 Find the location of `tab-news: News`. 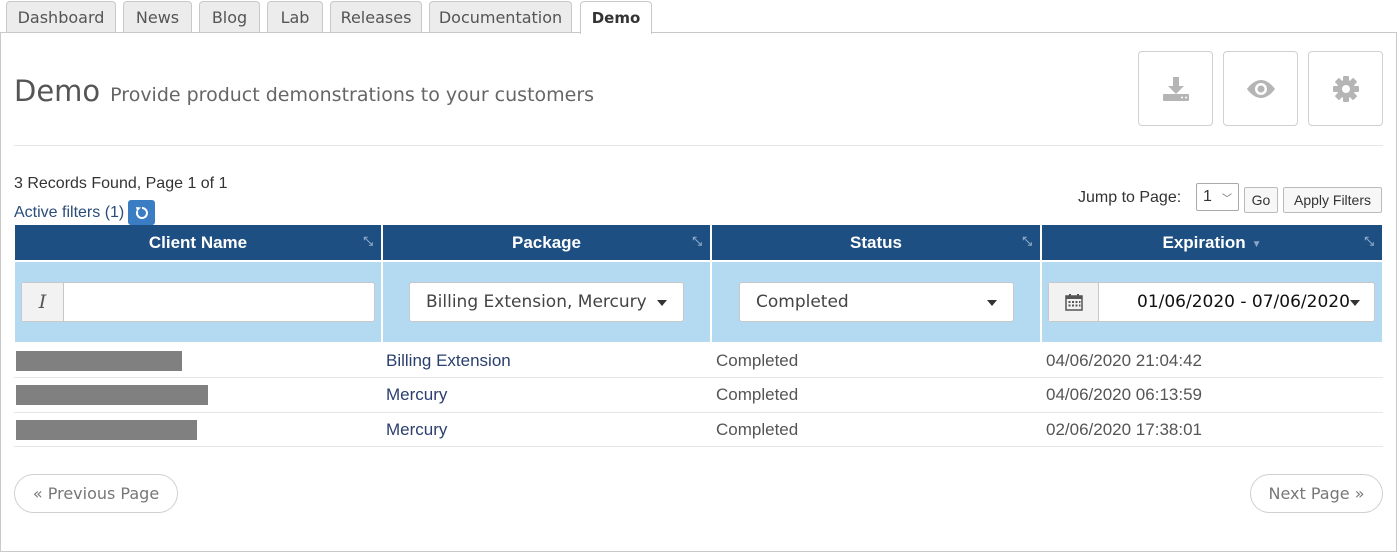

tab-news: News is located at coordinates (157, 17).